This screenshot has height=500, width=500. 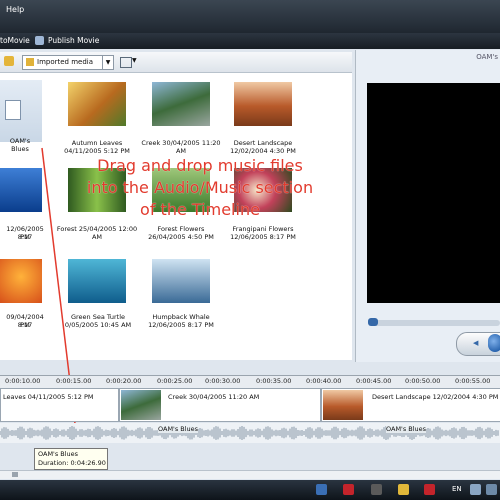 I want to click on tooltip-name: OAM's Blues, so click(x=58, y=454).